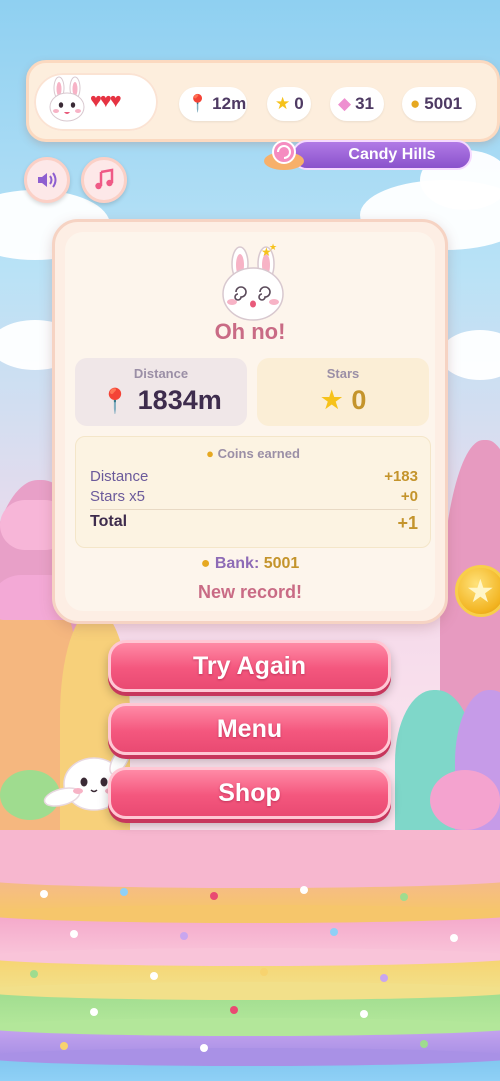 The height and width of the screenshot is (1081, 500). I want to click on stars-stat-value: 0, so click(359, 400).